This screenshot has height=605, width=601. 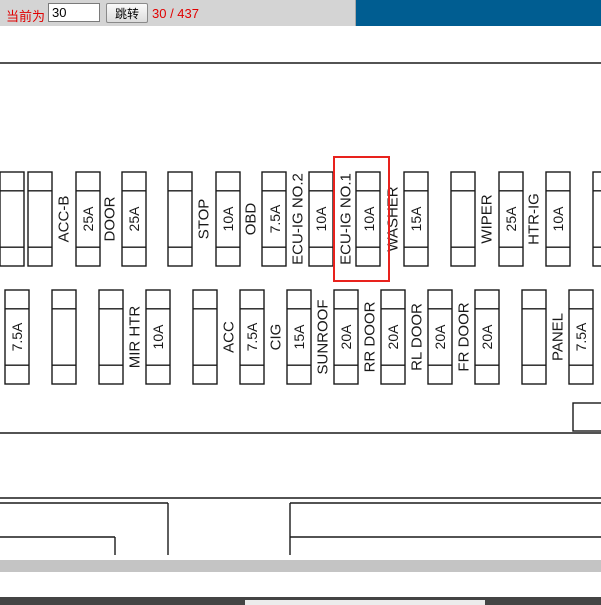 I want to click on fuse-label: HTR-IG, so click(x=534, y=219).